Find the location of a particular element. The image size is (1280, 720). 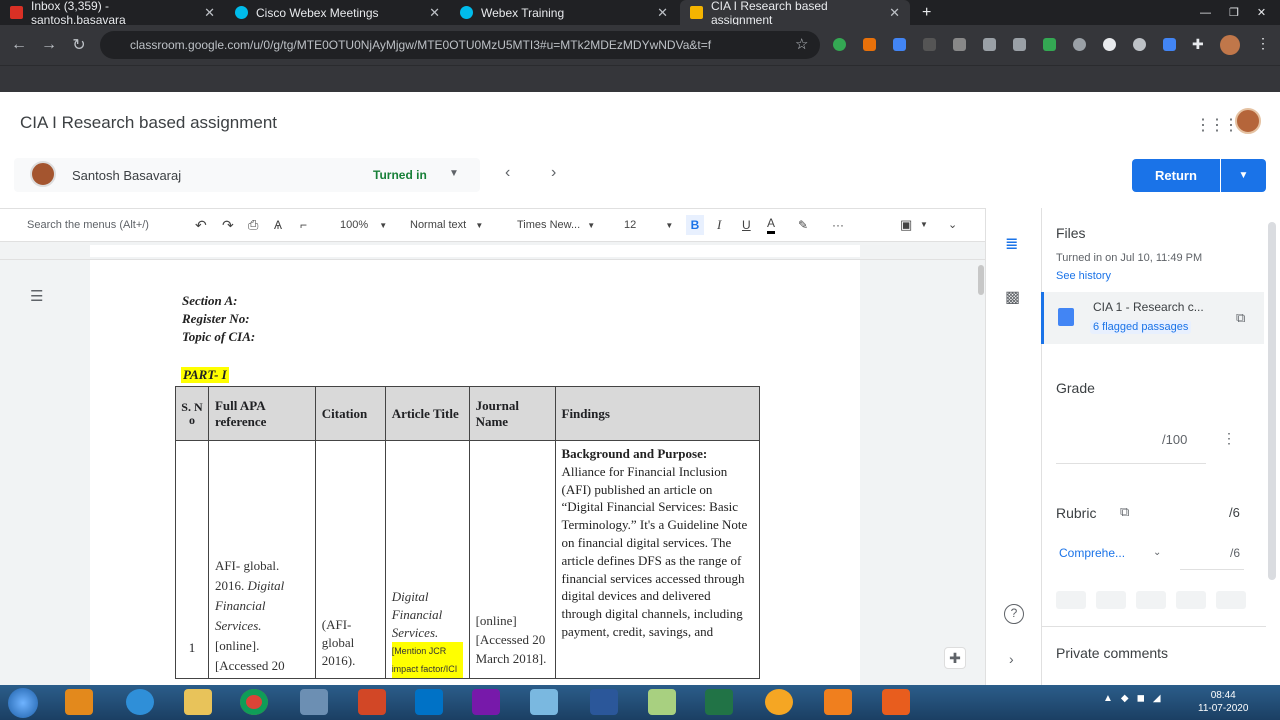

undo-icon: ↶ is located at coordinates (201, 225).